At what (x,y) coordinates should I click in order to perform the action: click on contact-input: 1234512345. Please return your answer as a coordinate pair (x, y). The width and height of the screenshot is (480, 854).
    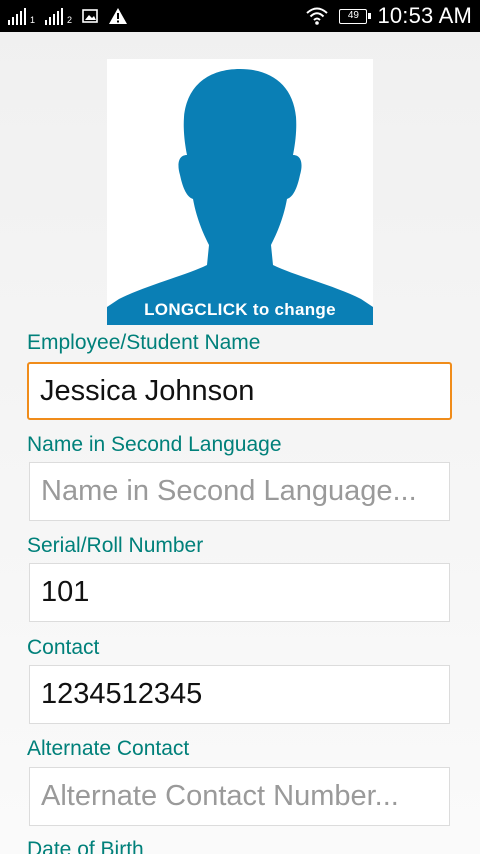
    Looking at the image, I should click on (239, 694).